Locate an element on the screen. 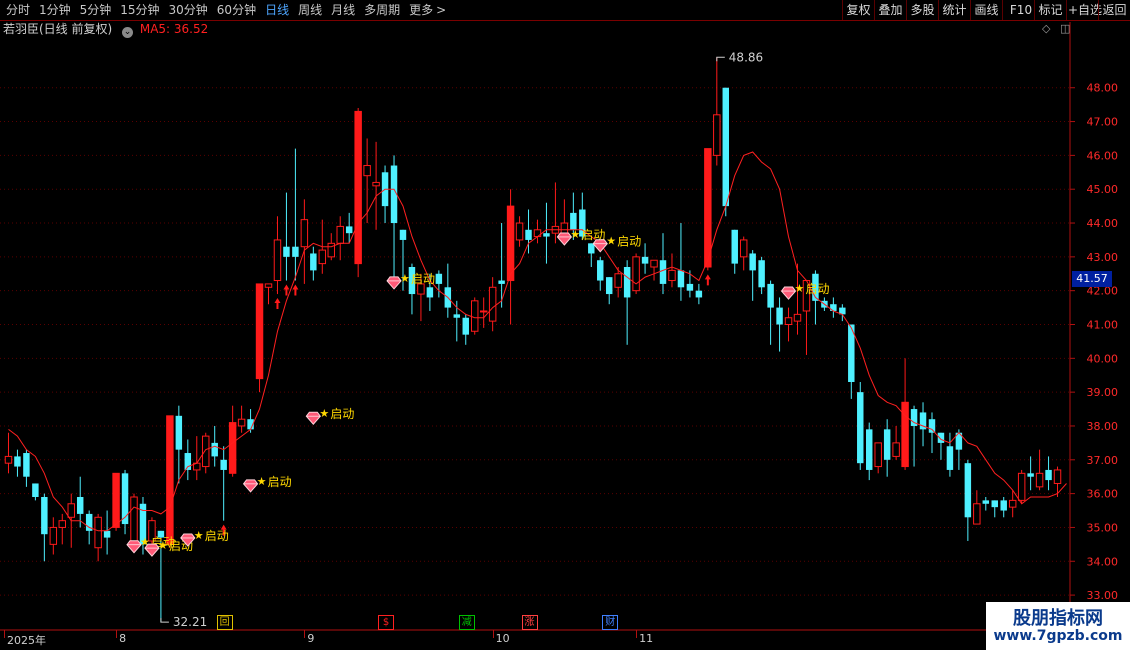 Image resolution: width=1130 pixels, height=650 pixels. price-tick-label: 46.00 is located at coordinates (1103, 155).